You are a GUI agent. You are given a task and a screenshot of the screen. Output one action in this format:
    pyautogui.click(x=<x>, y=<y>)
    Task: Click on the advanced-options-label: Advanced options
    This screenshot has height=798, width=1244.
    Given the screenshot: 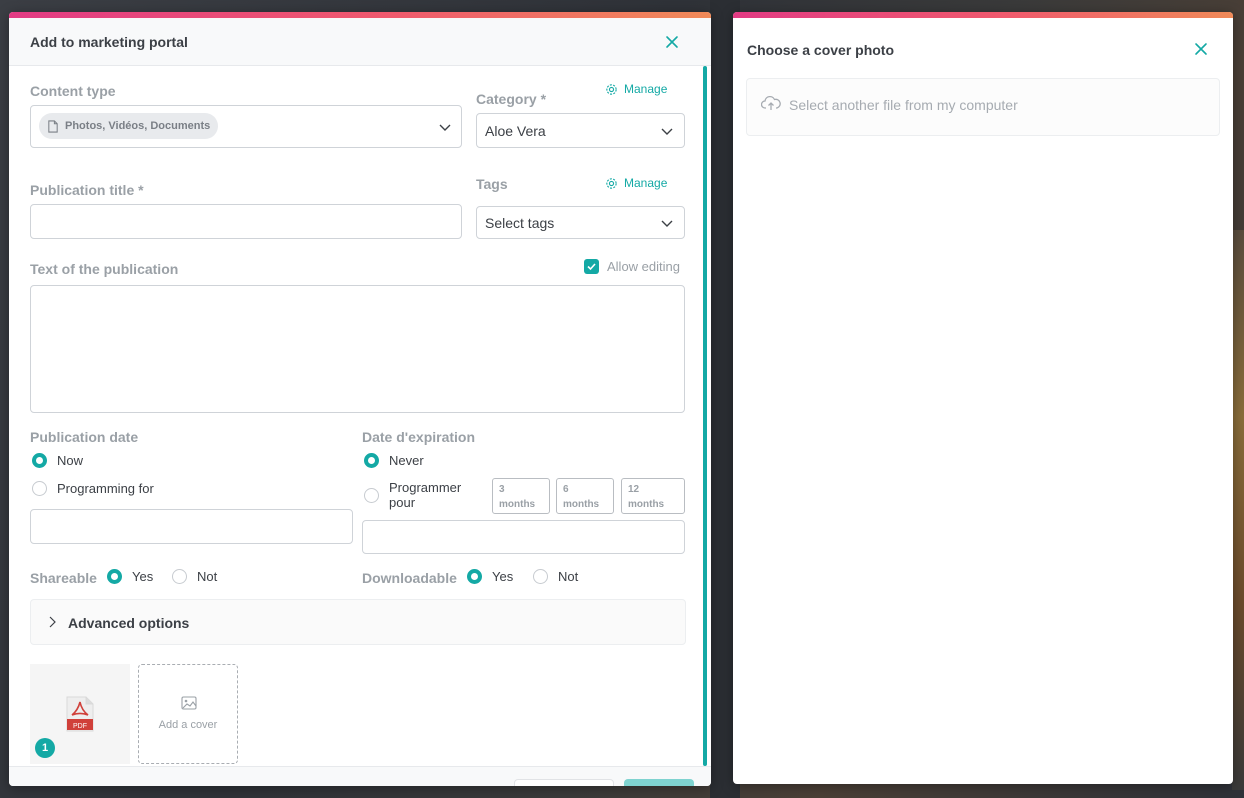 What is the action you would take?
    pyautogui.click(x=129, y=623)
    